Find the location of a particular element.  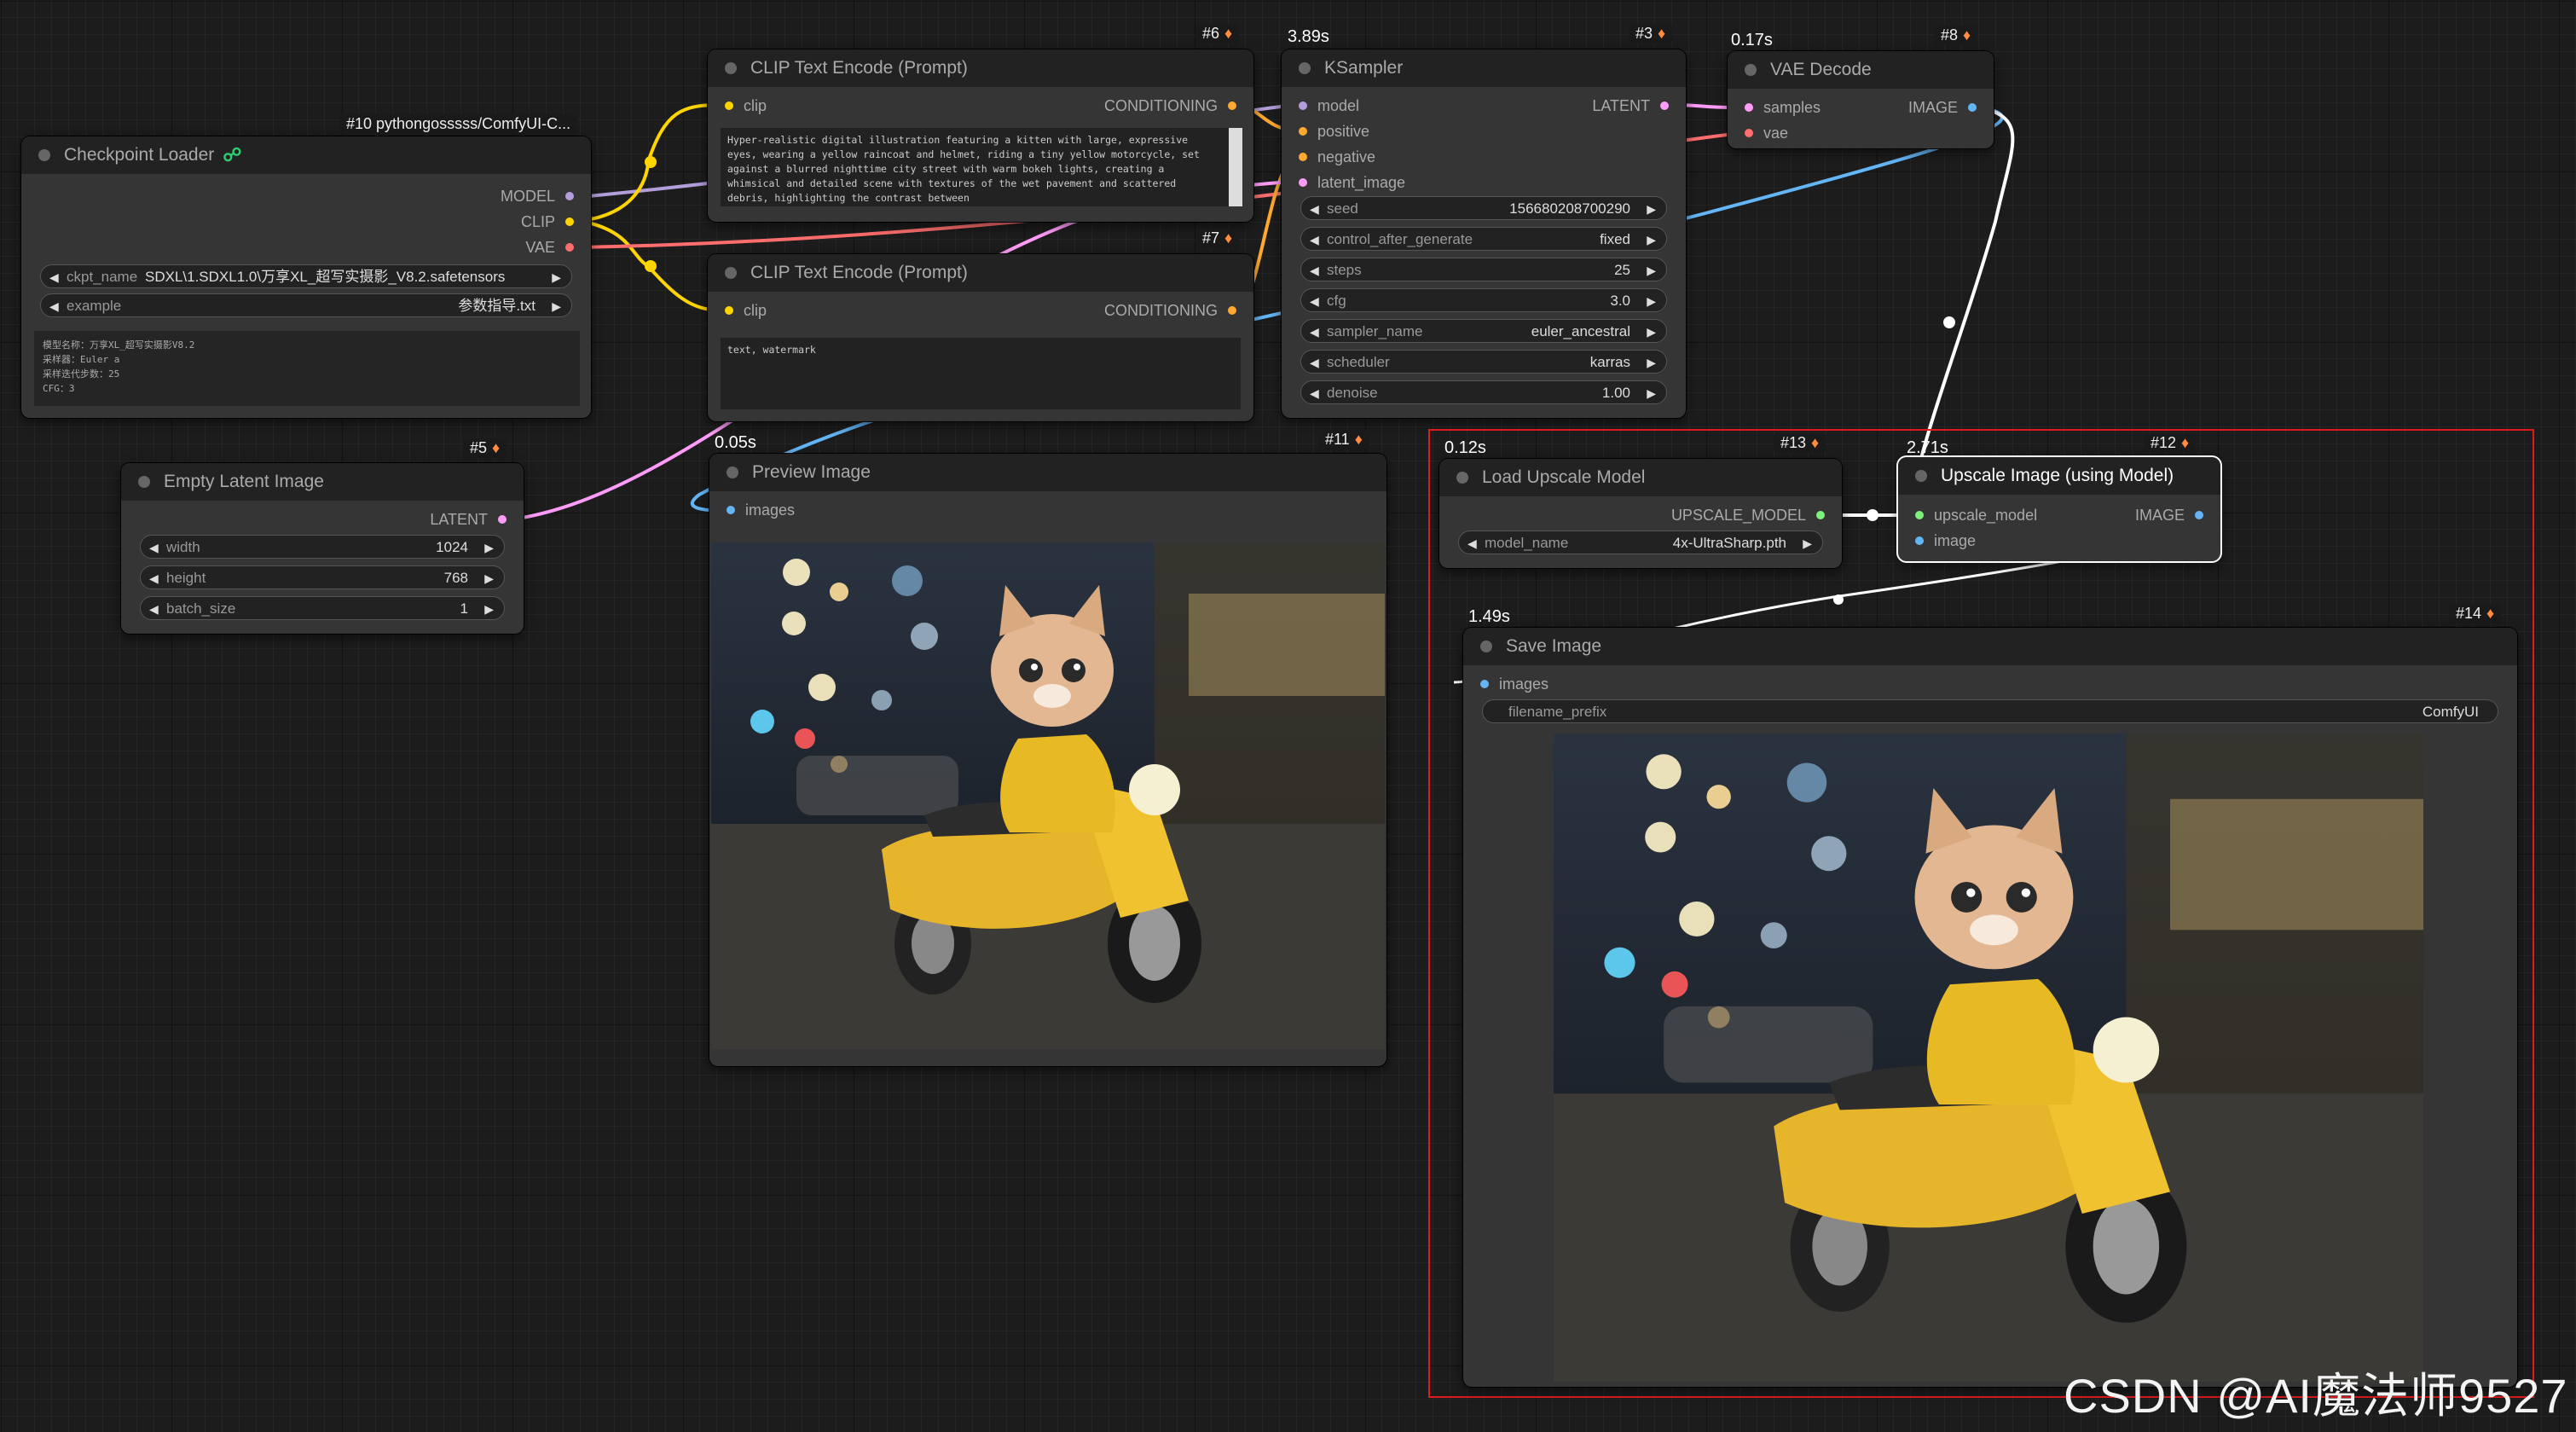

widget-cfg: ◀ cfg 3.0 ▶ is located at coordinates (1484, 300).